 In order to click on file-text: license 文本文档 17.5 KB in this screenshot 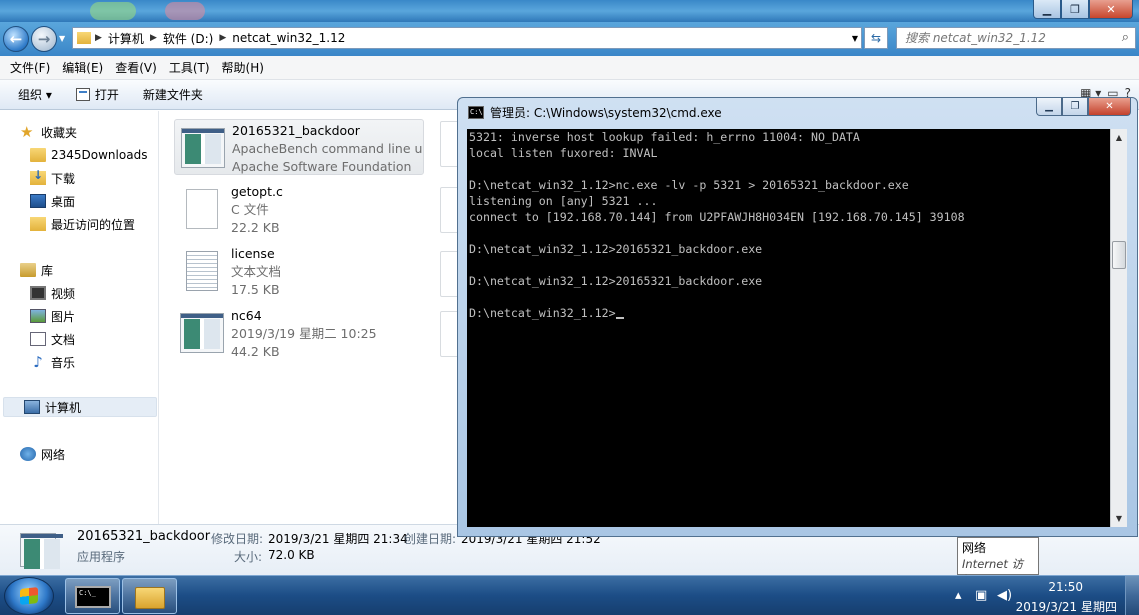, I will do `click(326, 272)`.